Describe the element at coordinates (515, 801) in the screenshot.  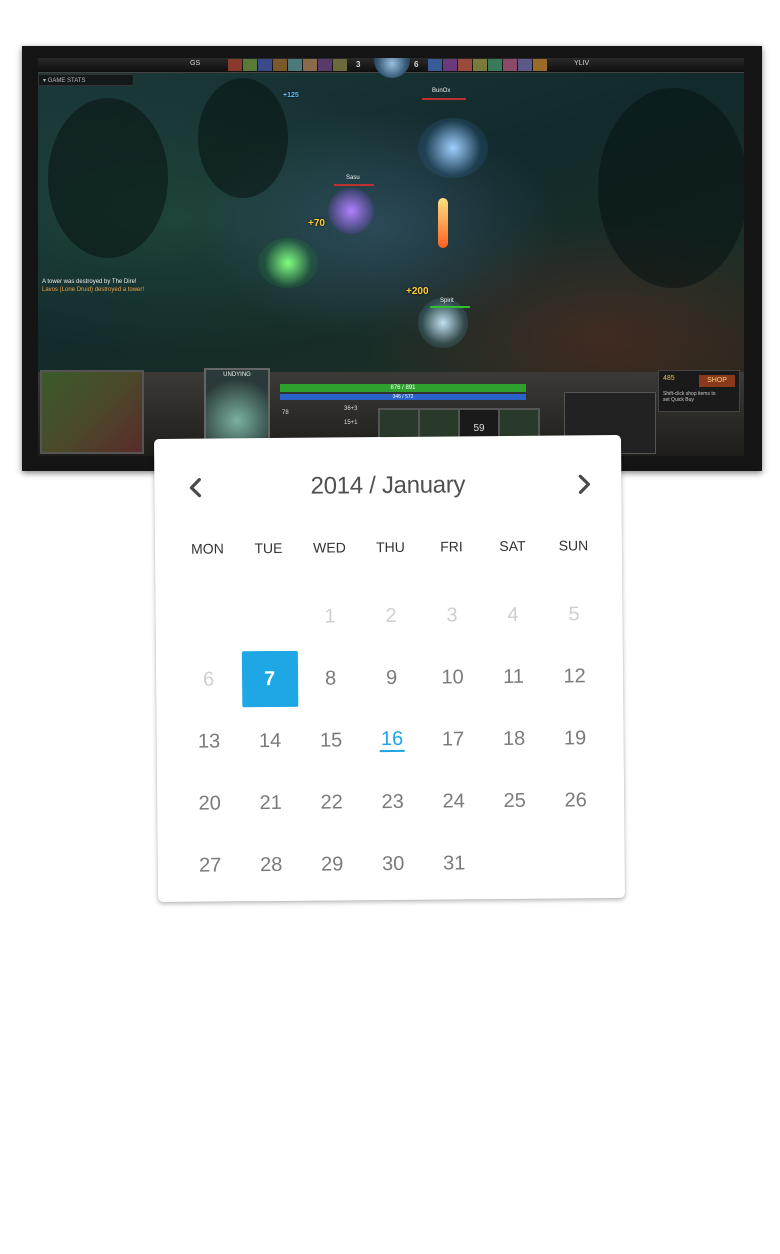
I see `calendar-day: 25` at that location.